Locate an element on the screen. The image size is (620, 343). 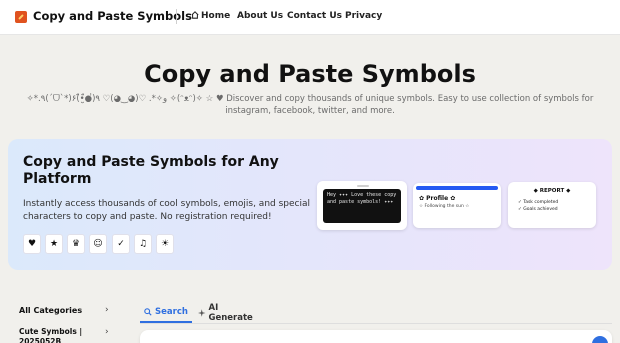
report-card-line: ✓ Task completed is located at coordinates (538, 202).